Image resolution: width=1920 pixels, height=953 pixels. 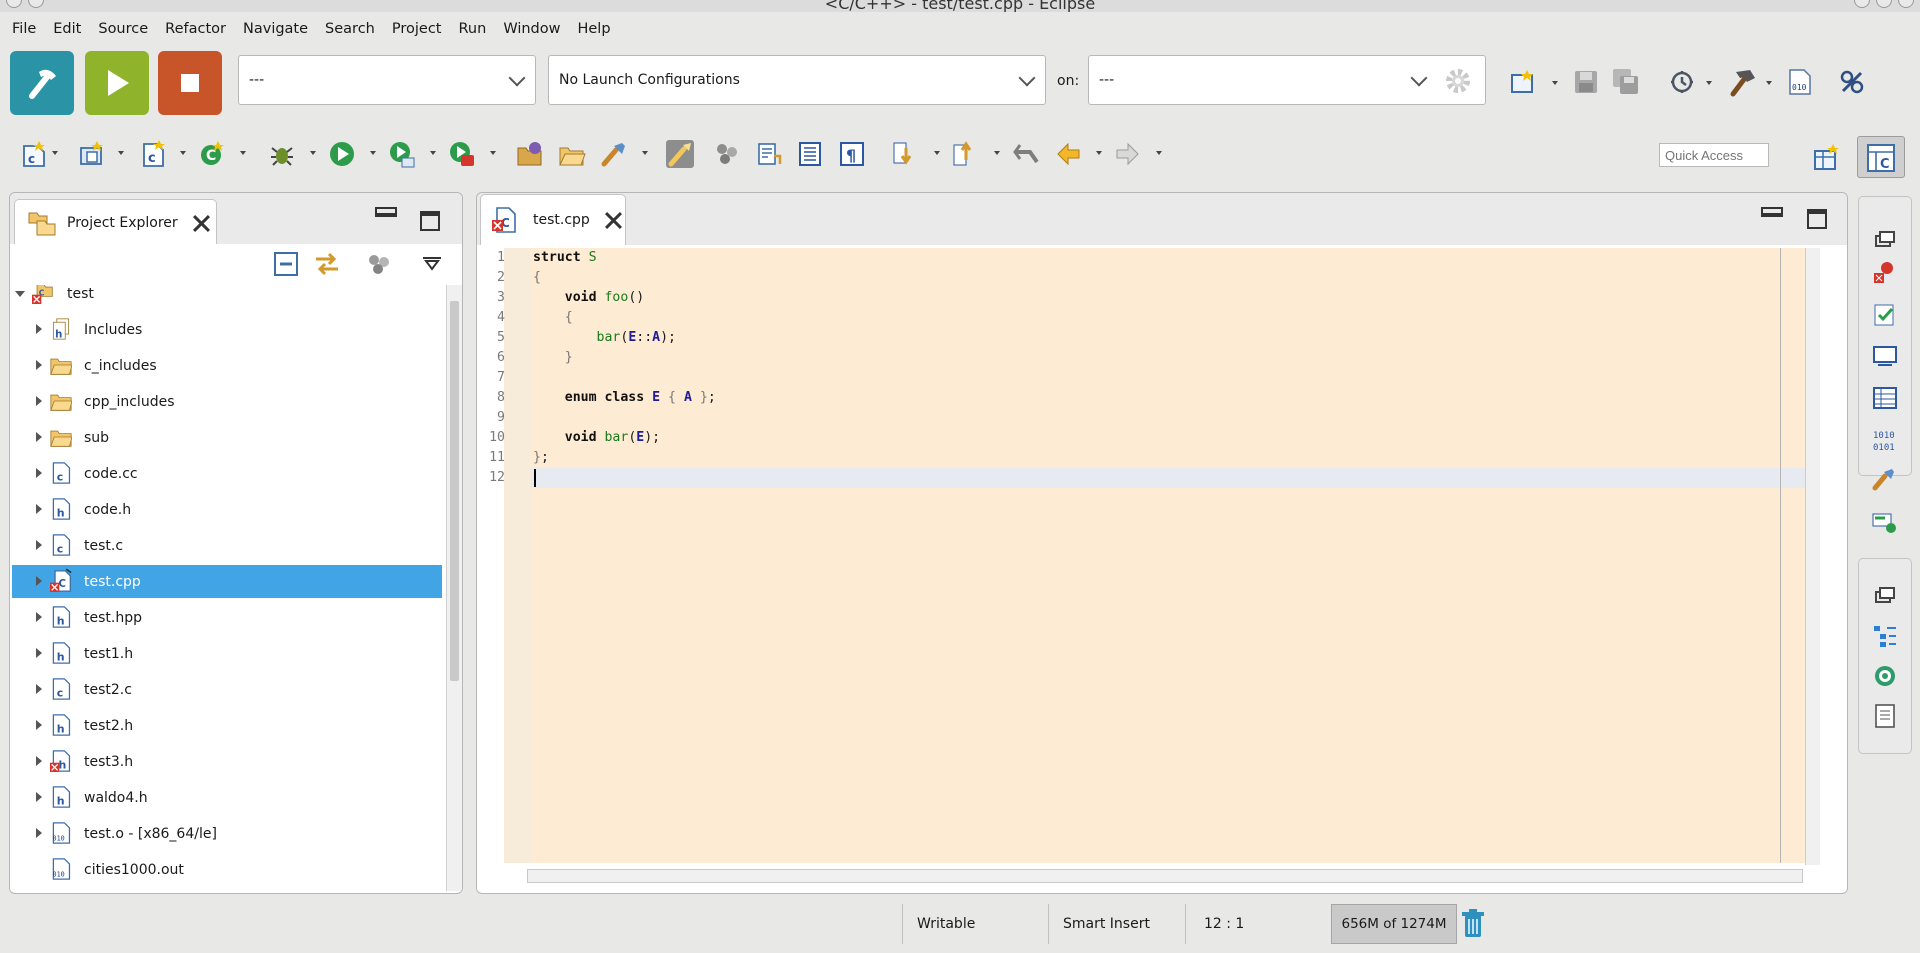 I want to click on binary-file-icon: 010, so click(x=1800, y=82).